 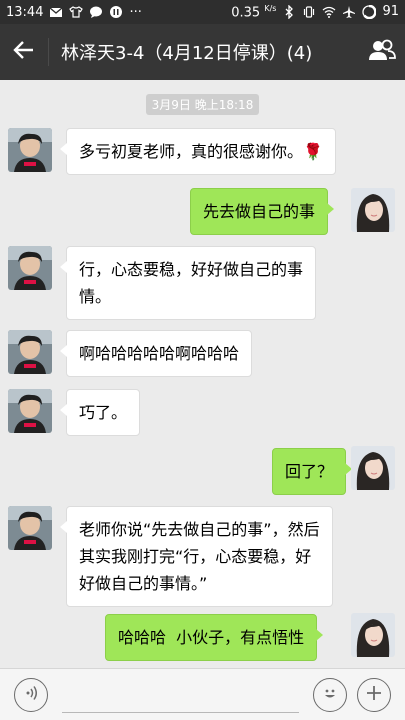 I want to click on message-bubble-received: 行，心态要稳，好好做自己的事 情。, so click(x=188, y=283).